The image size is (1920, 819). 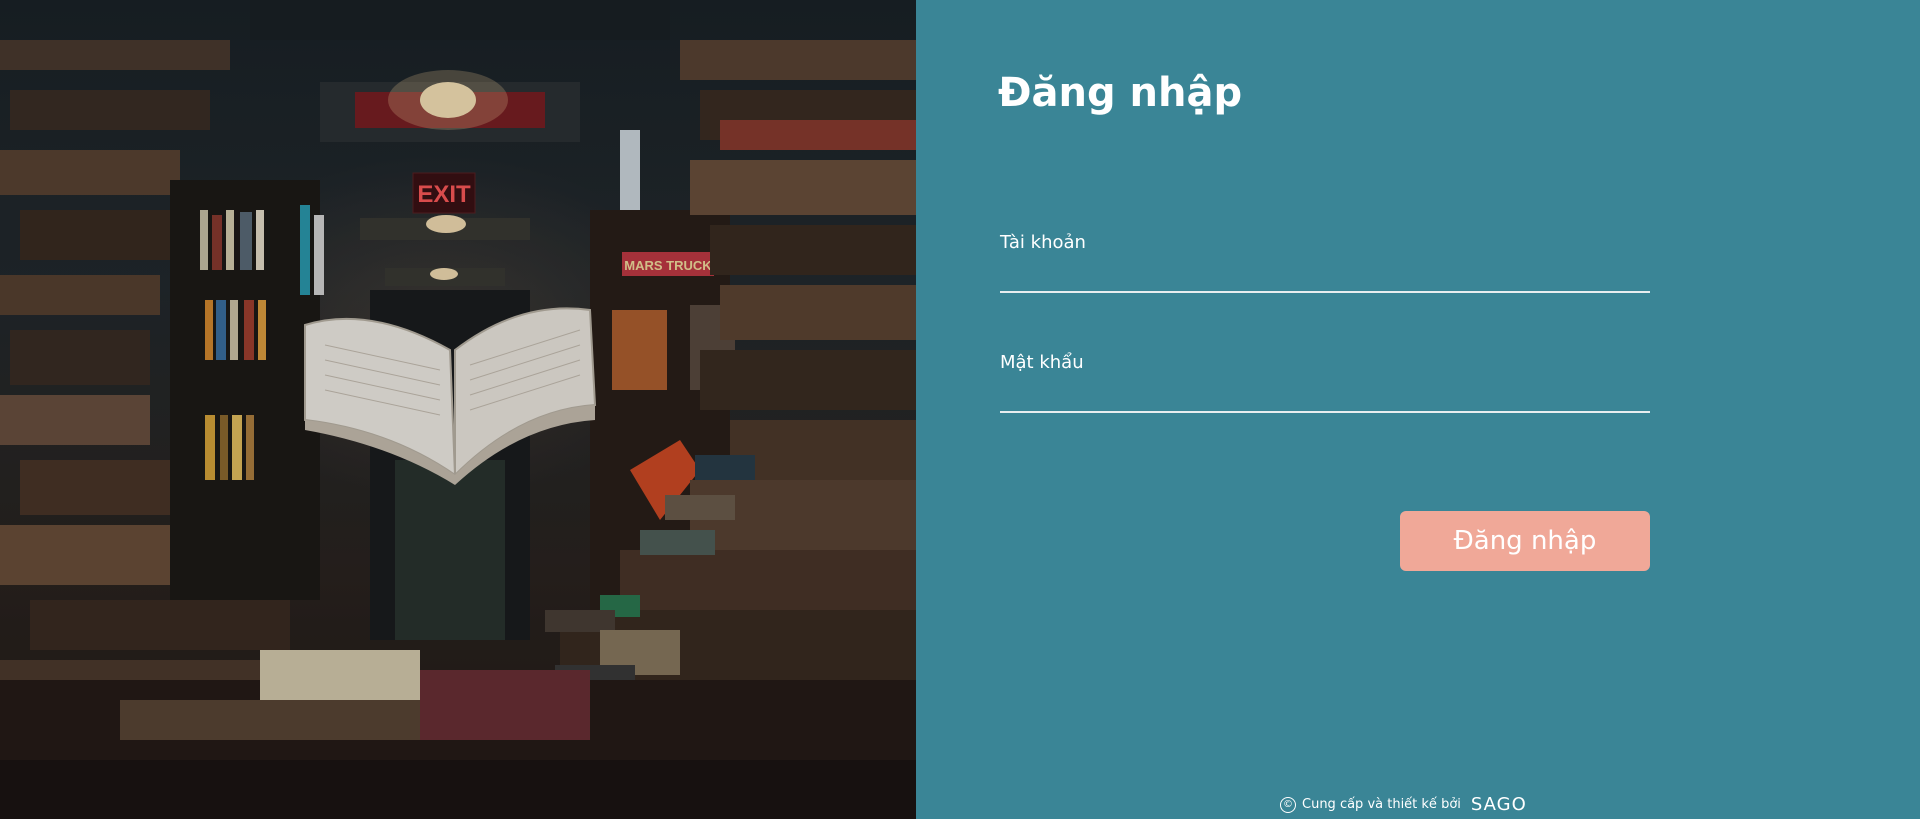 I want to click on password-label: Mật khẩu, so click(x=1042, y=362).